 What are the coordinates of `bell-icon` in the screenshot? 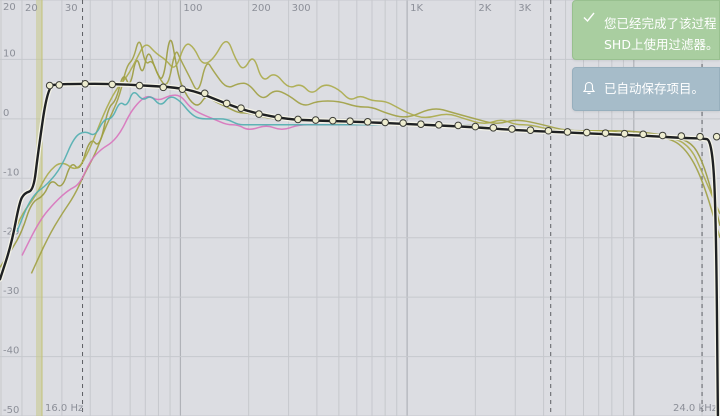 It's located at (589, 88).